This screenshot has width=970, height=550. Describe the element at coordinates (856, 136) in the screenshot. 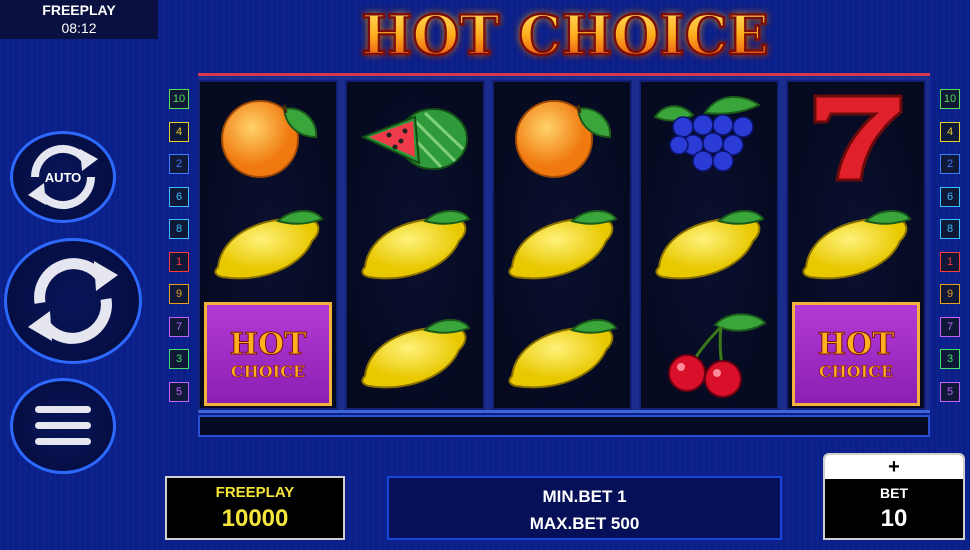

I see `seven-symbol` at that location.